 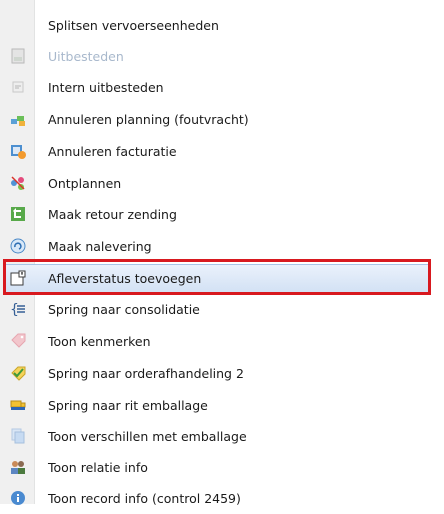 What do you see at coordinates (222, 87) in the screenshot?
I see `menu-item-intern-uitbesteden: Intern uitbesteden` at bounding box center [222, 87].